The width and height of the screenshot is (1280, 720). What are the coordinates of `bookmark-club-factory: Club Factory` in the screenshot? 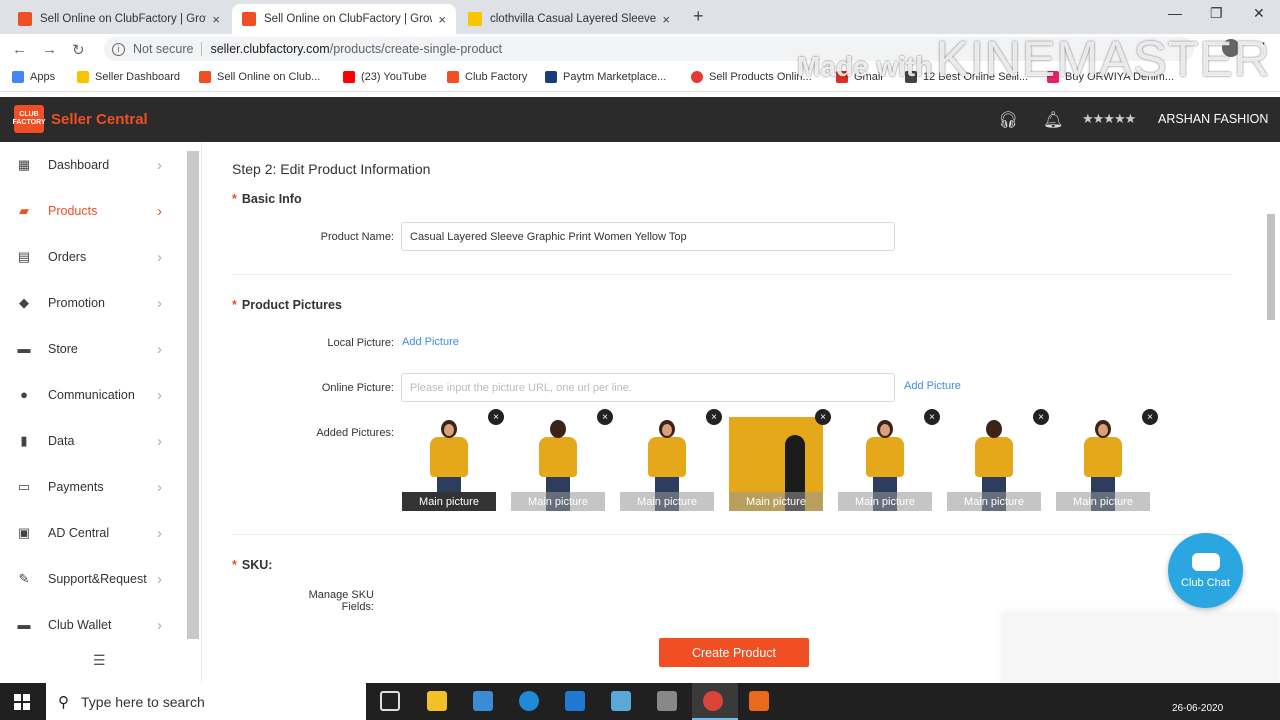 It's located at (487, 77).